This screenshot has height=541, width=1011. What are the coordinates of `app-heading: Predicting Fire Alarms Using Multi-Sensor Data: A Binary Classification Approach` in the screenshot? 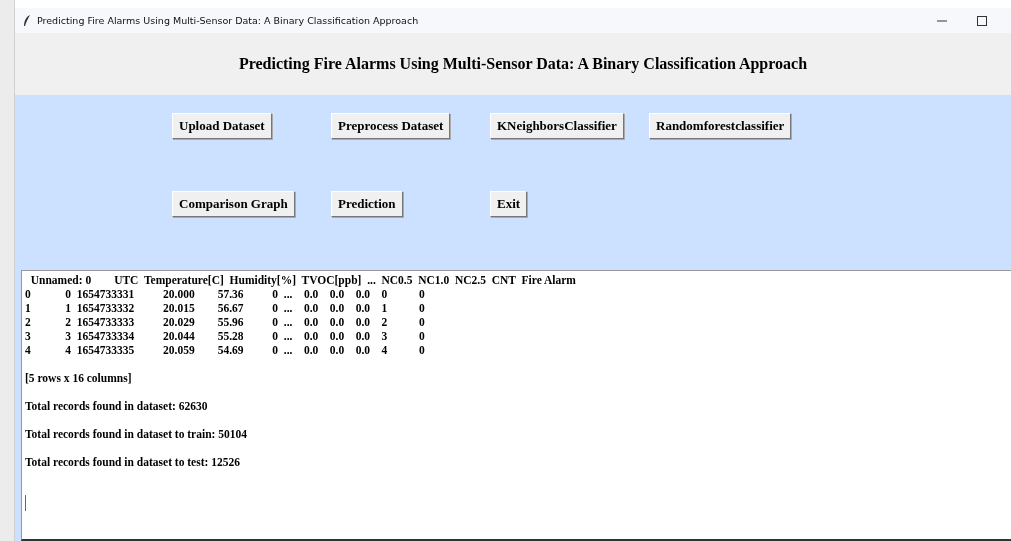 It's located at (523, 64).